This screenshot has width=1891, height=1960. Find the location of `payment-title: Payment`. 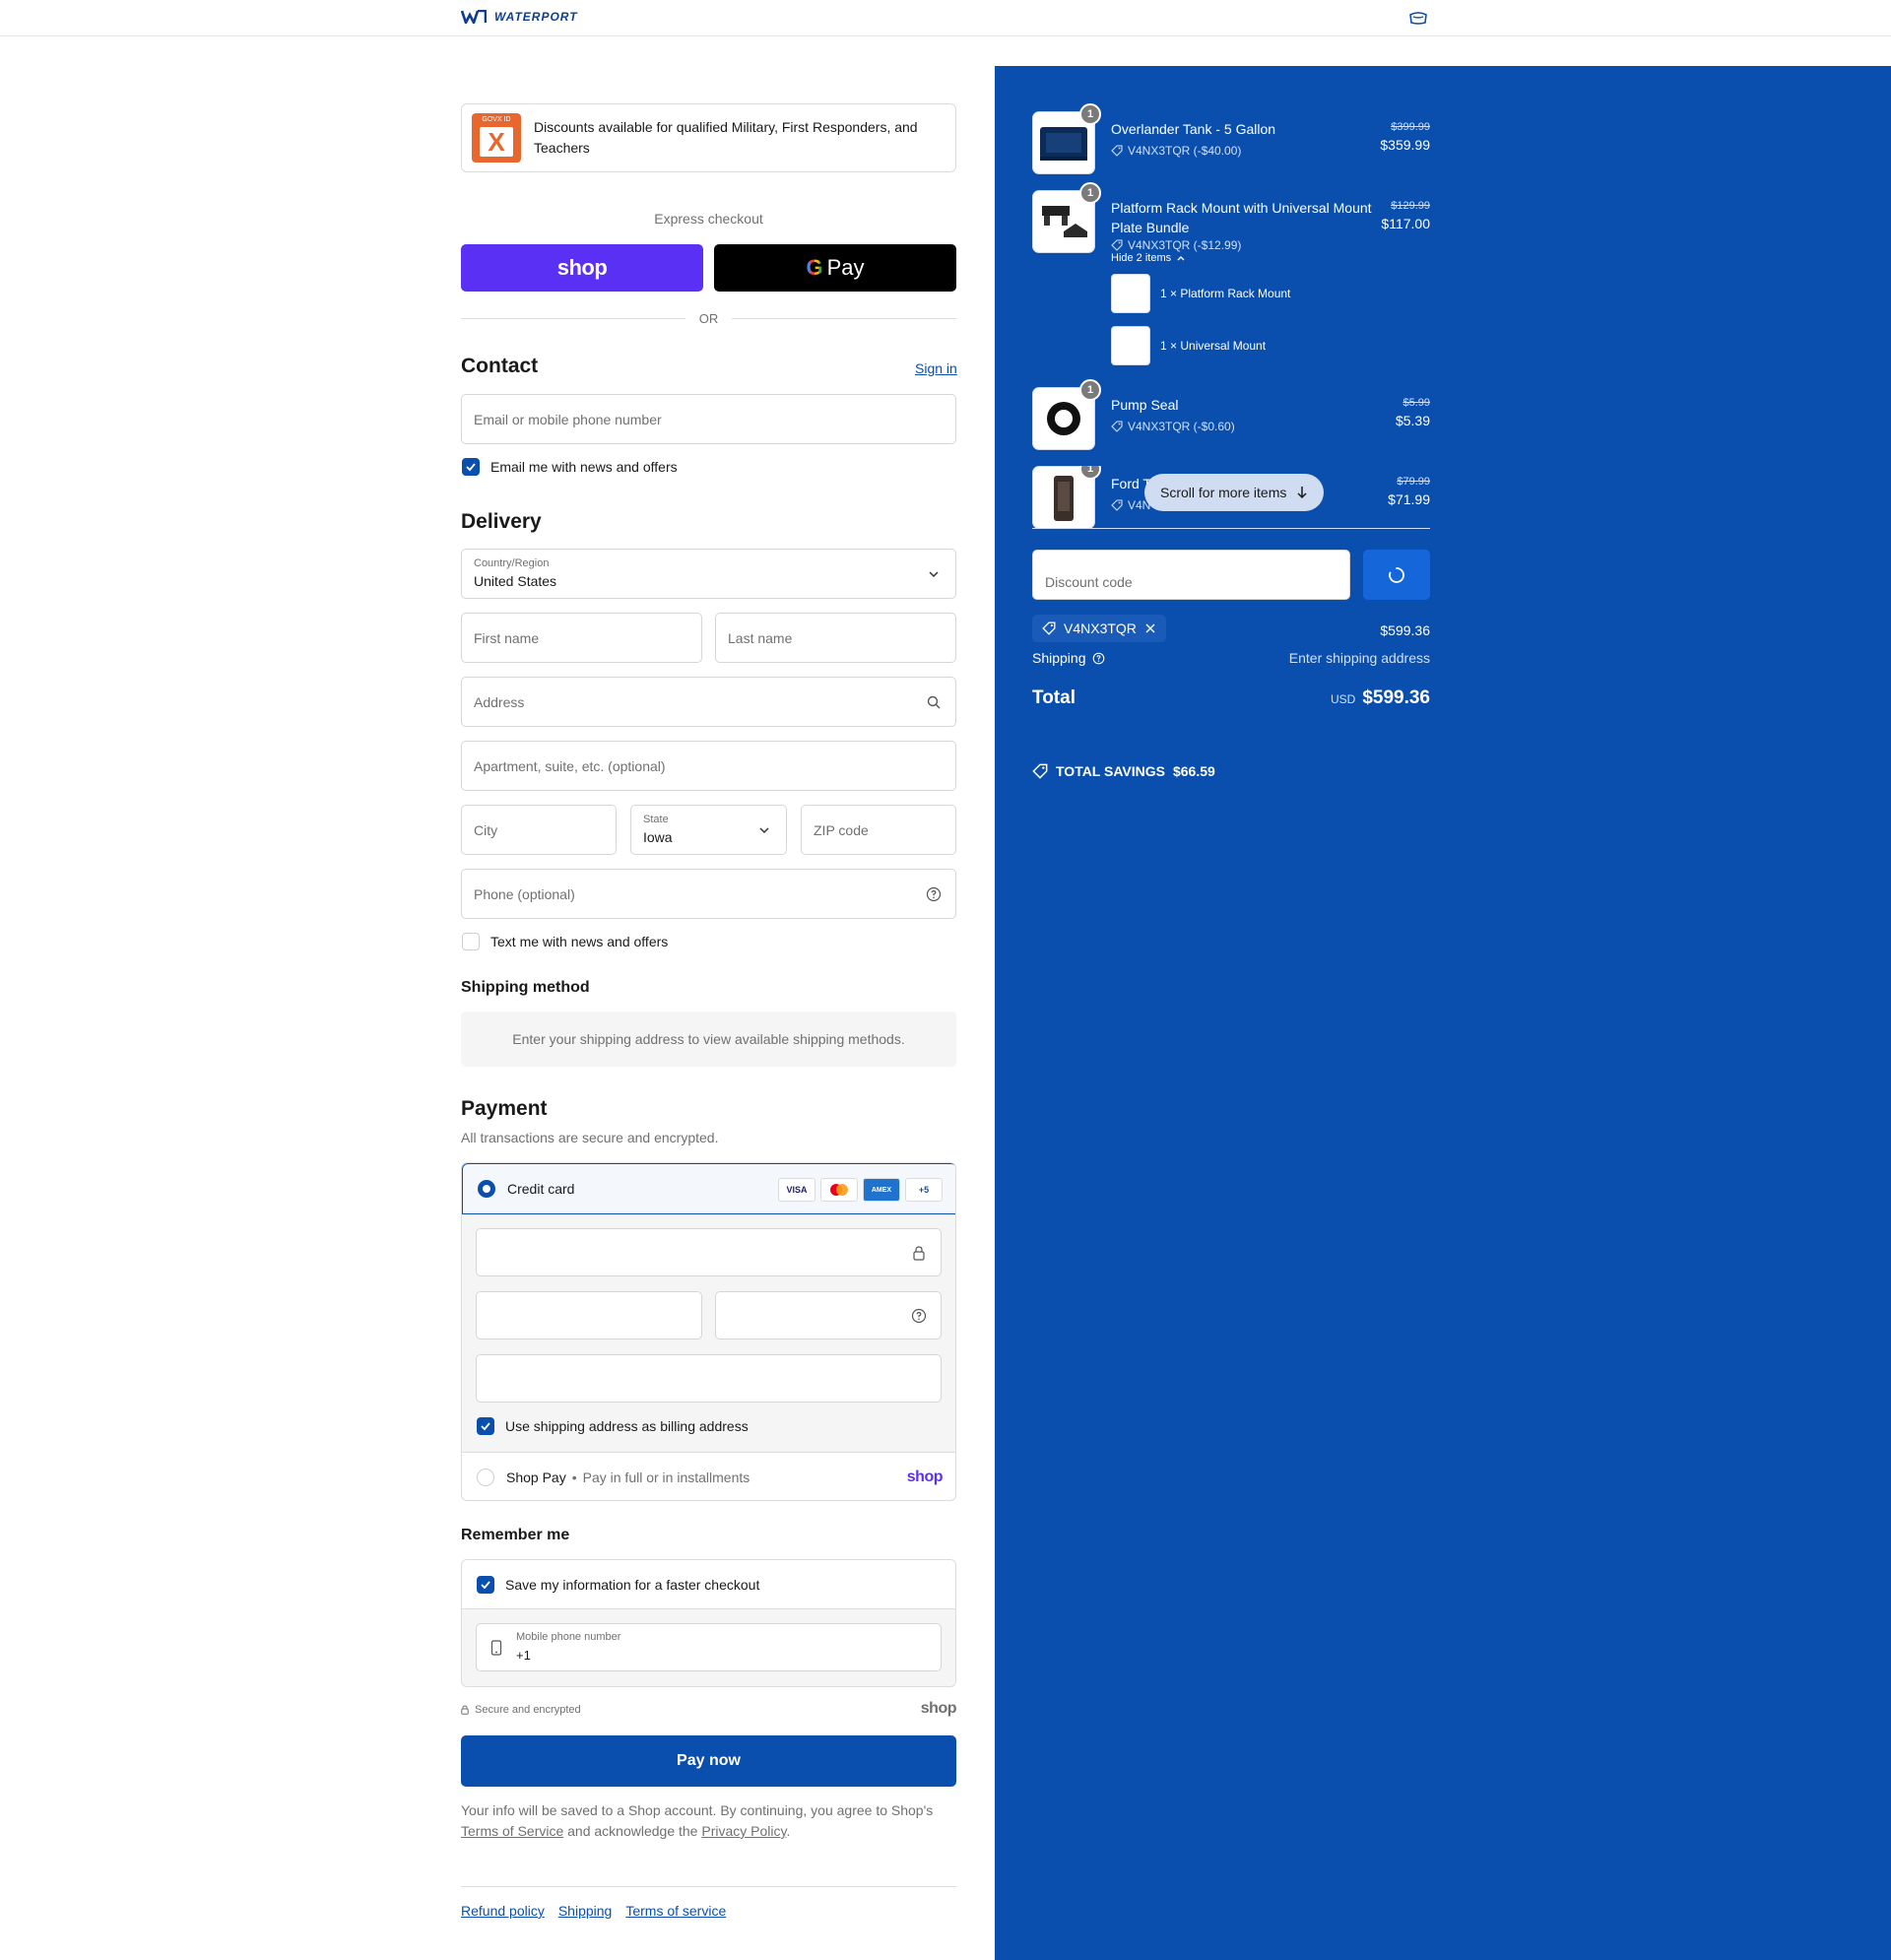

payment-title: Payment is located at coordinates (504, 1109).